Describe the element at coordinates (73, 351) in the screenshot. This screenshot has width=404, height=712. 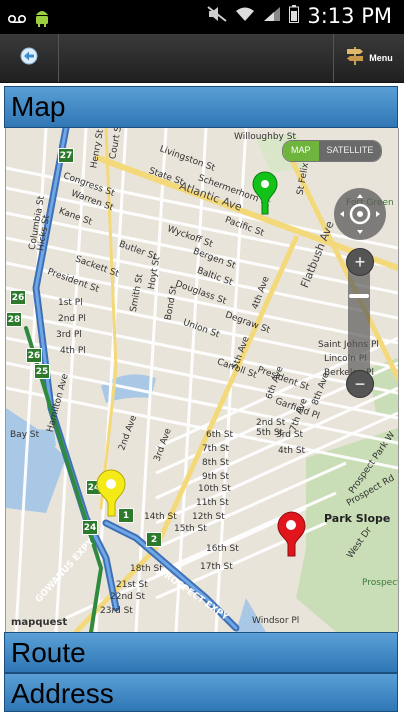
I see `street-label: 4th Pl` at that location.